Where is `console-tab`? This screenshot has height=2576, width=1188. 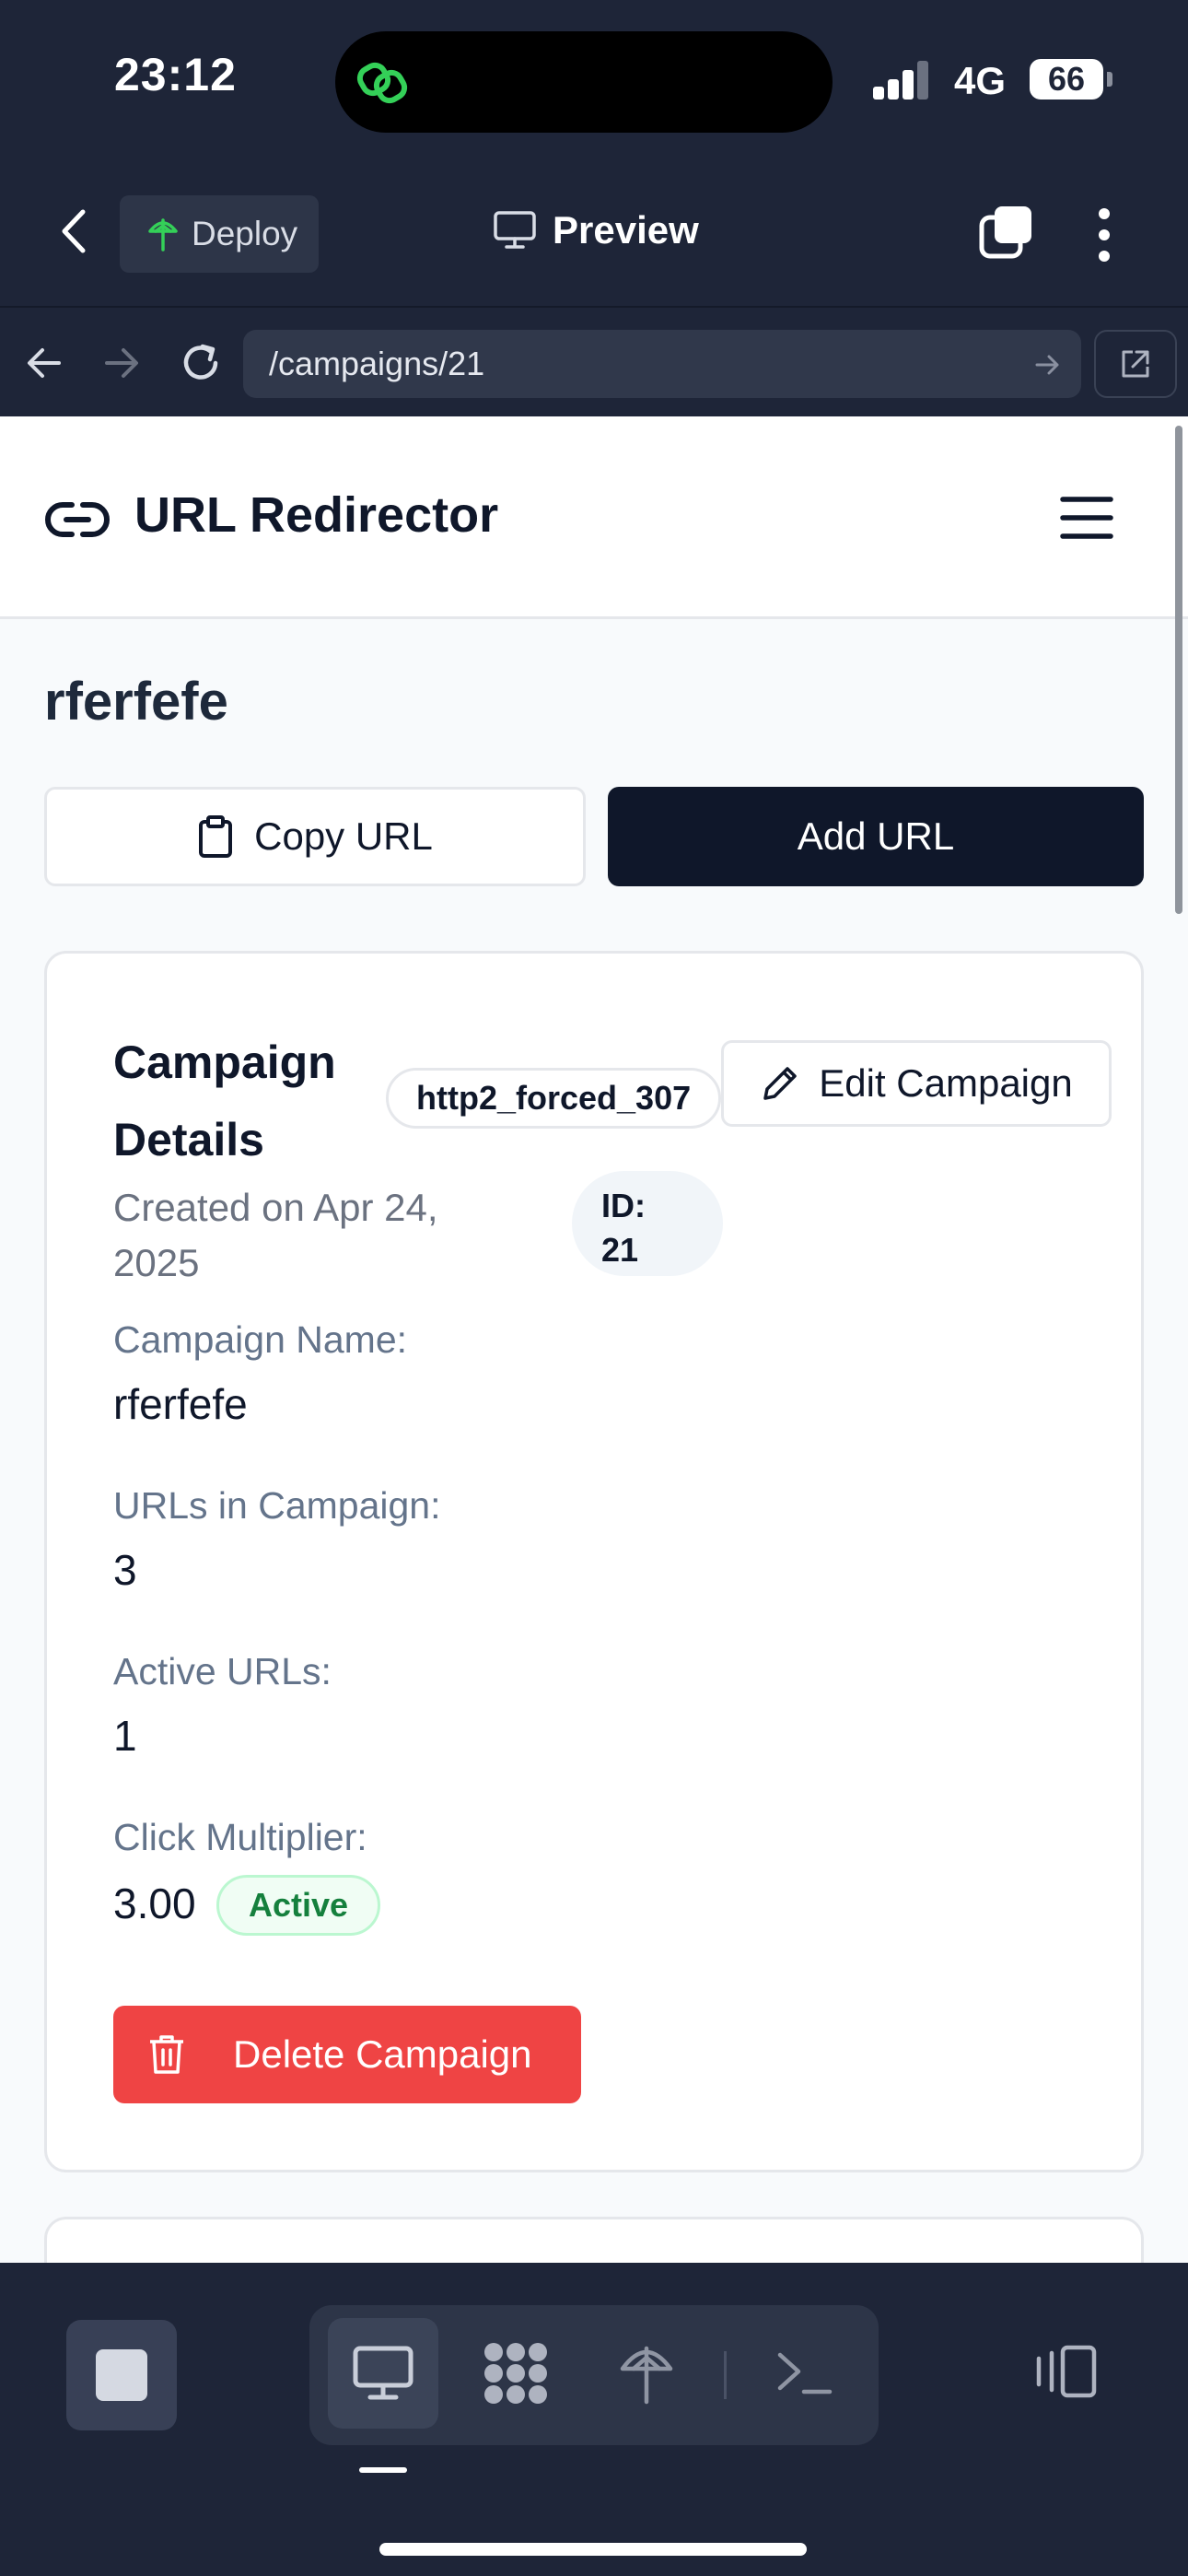
console-tab is located at coordinates (805, 2373).